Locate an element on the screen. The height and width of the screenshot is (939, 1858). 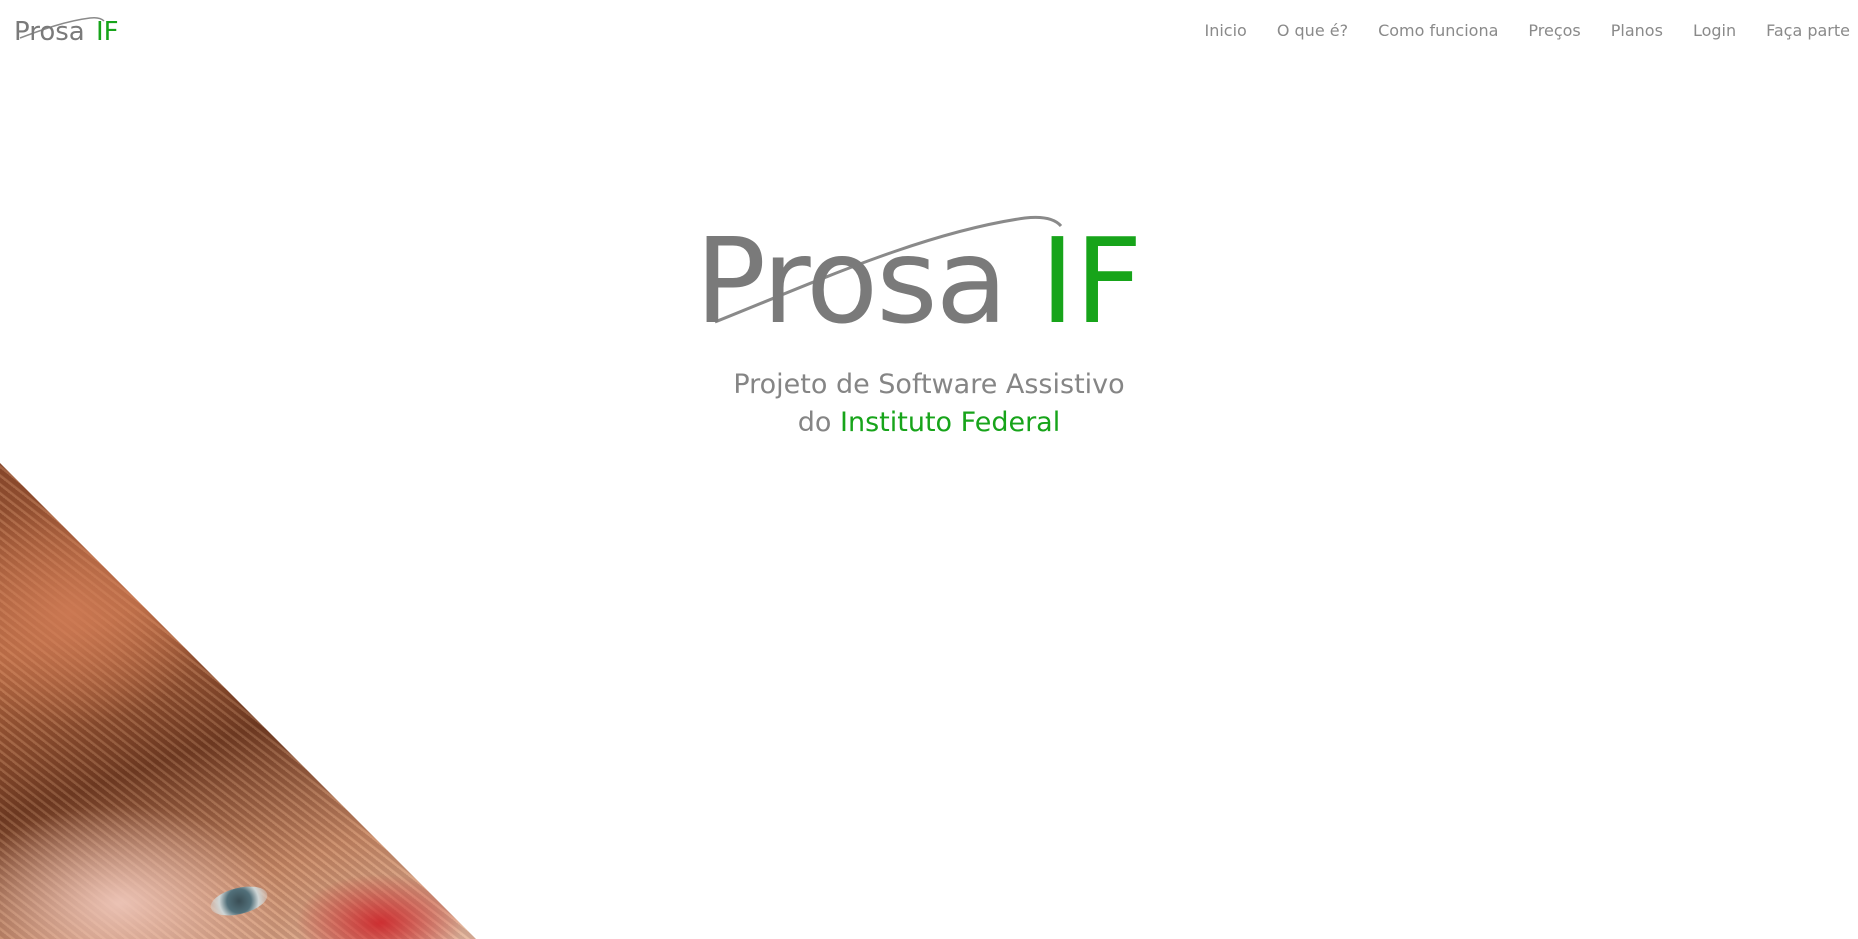
brand-logo-link: Prosa IF is located at coordinates (74, 28).